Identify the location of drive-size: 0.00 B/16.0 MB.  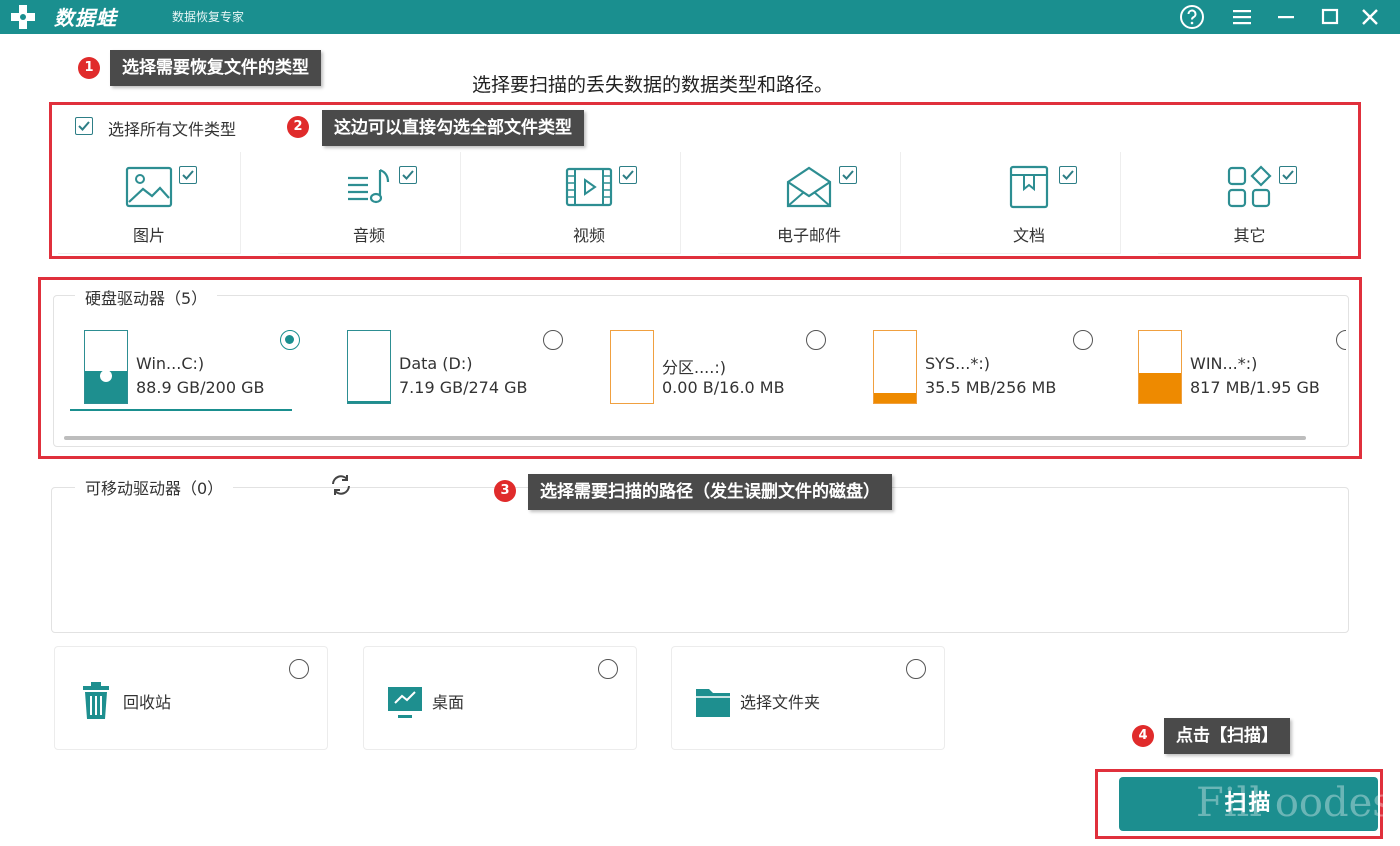
(723, 387).